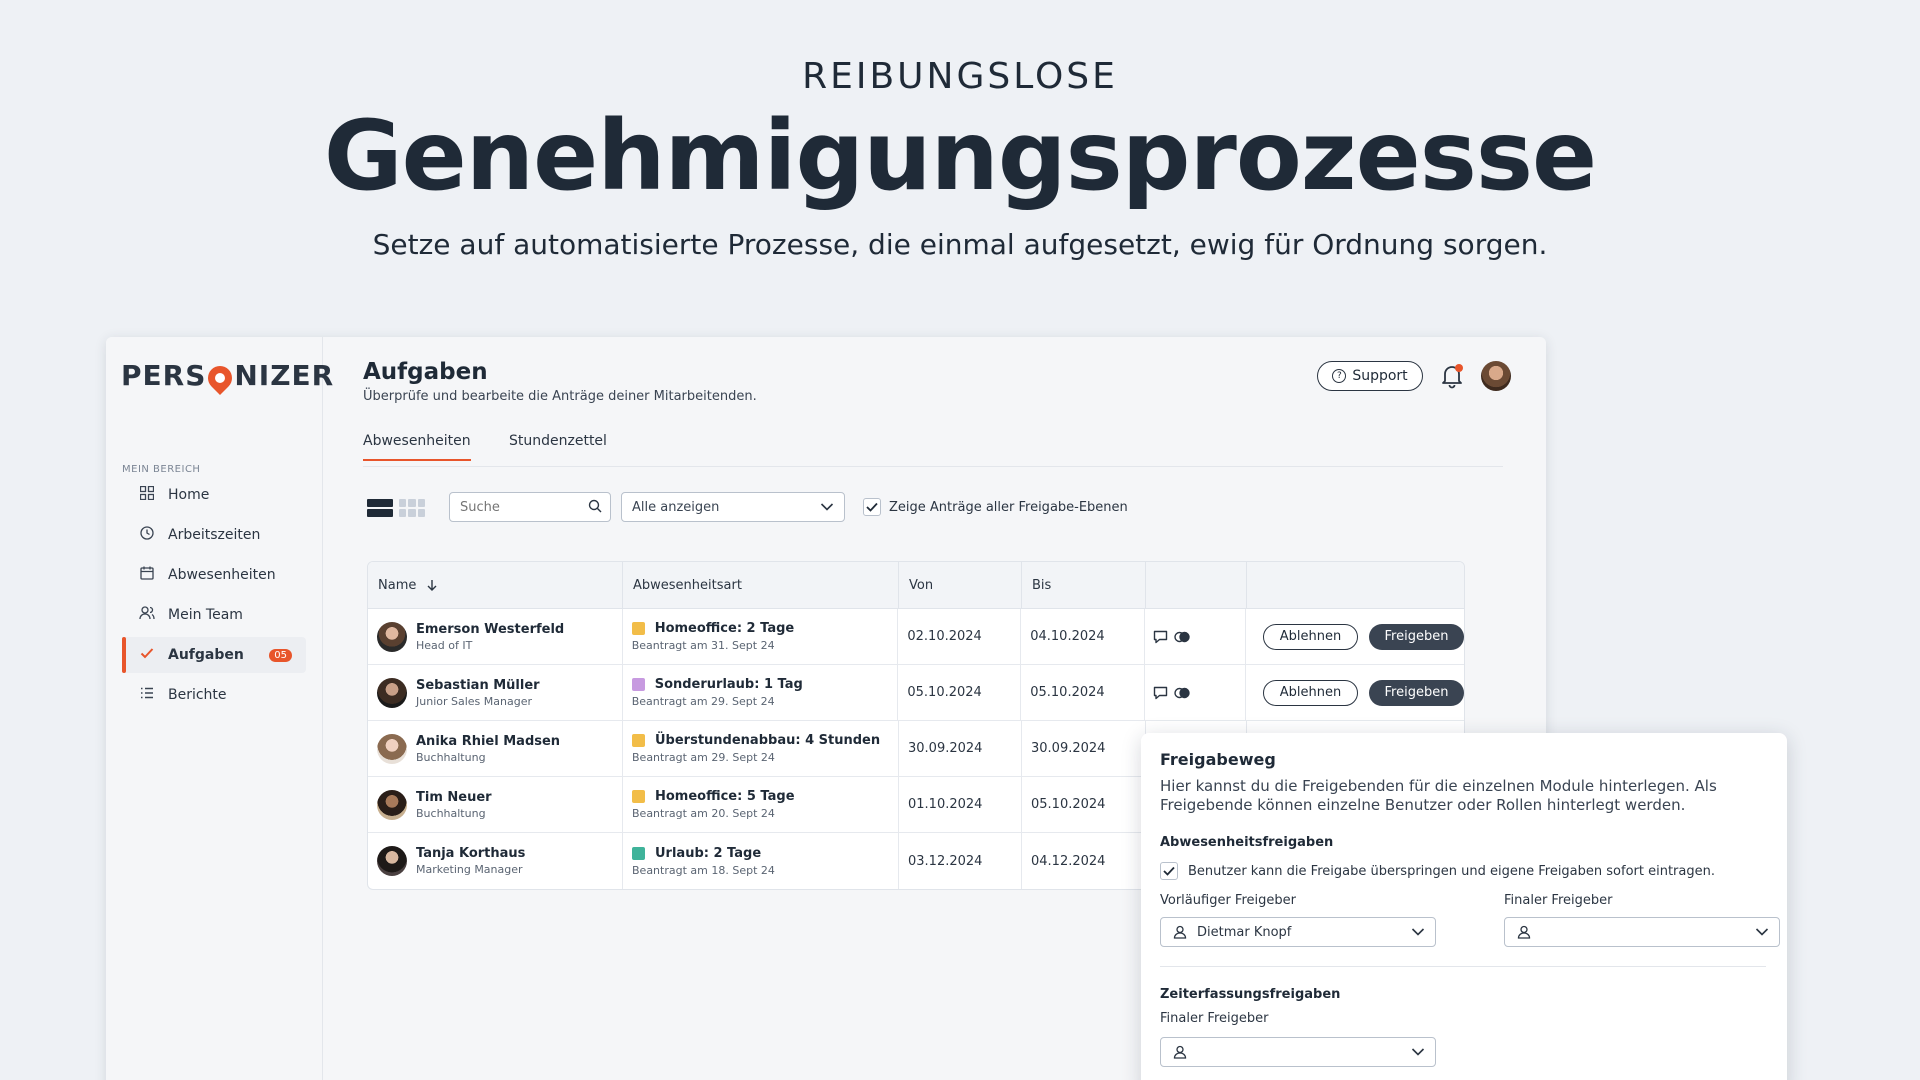 Image resolution: width=1920 pixels, height=1080 pixels. I want to click on grid-view-icon, so click(412, 508).